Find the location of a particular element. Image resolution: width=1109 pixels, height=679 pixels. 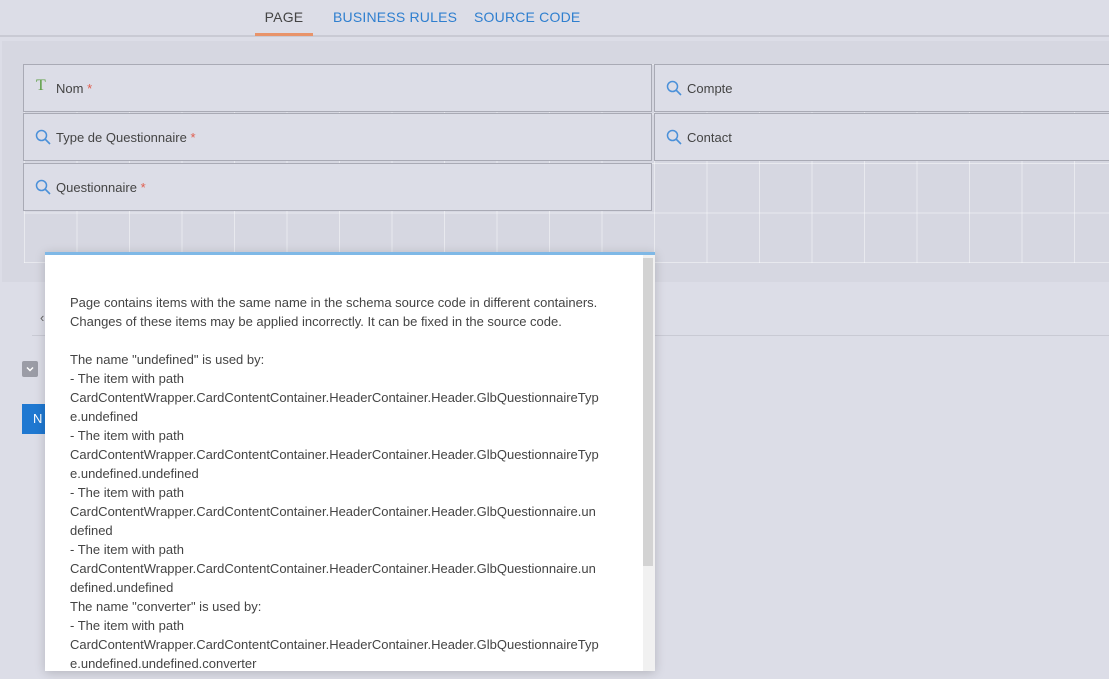

text-type-icon: T is located at coordinates (41, 85).